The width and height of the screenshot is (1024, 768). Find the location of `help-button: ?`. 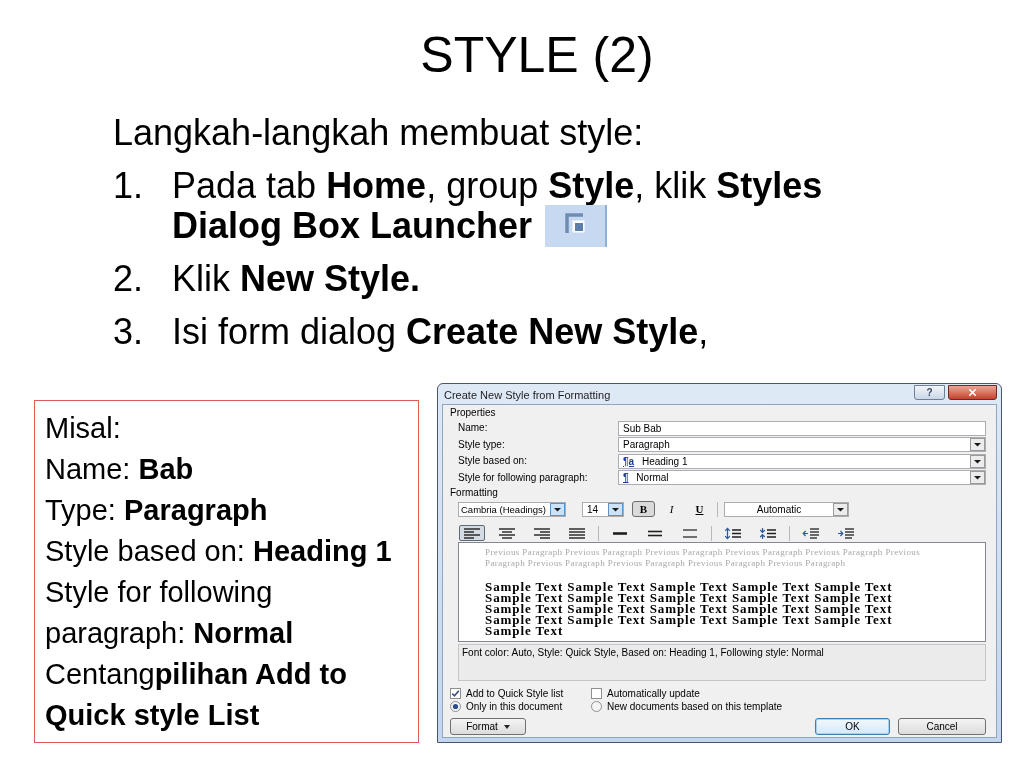

help-button: ? is located at coordinates (929, 392).